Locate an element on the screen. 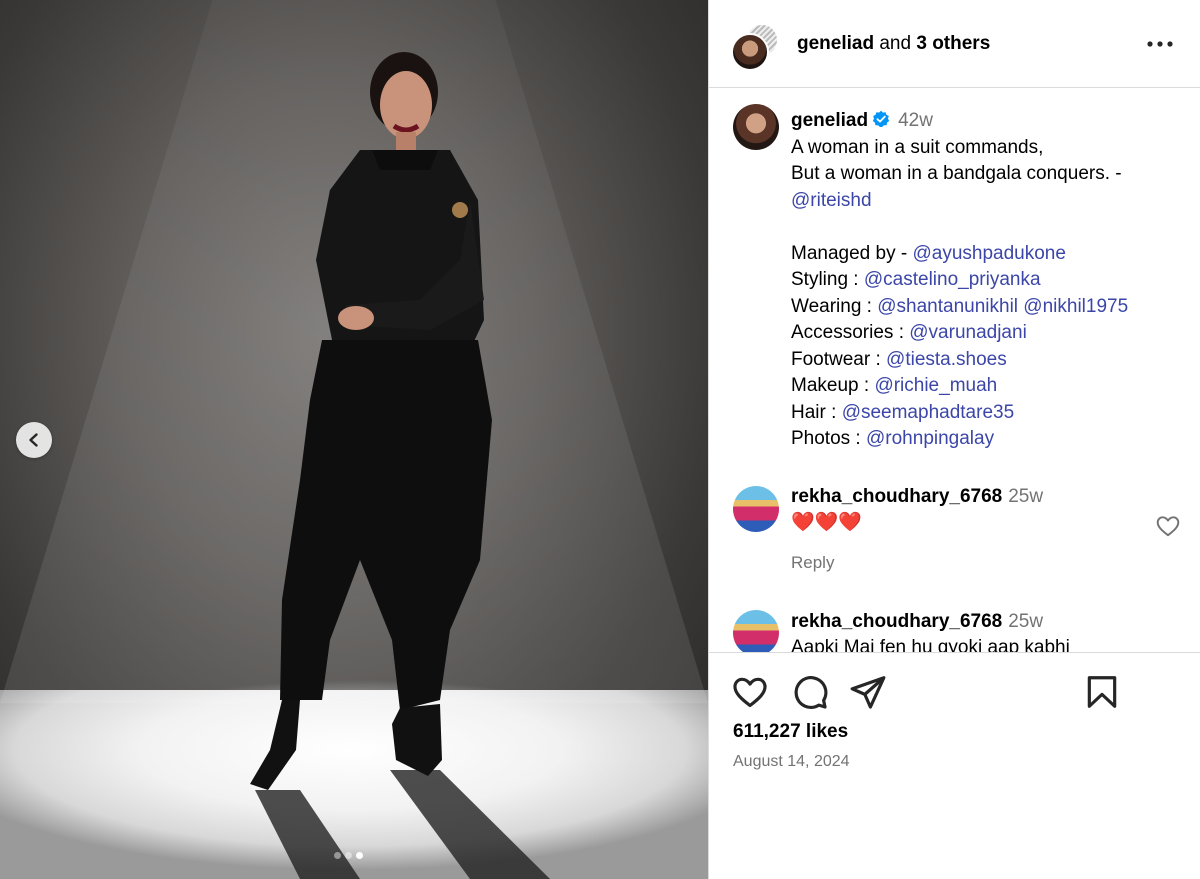 This screenshot has height=879, width=1200. reply-button: Reply is located at coordinates (971, 563).